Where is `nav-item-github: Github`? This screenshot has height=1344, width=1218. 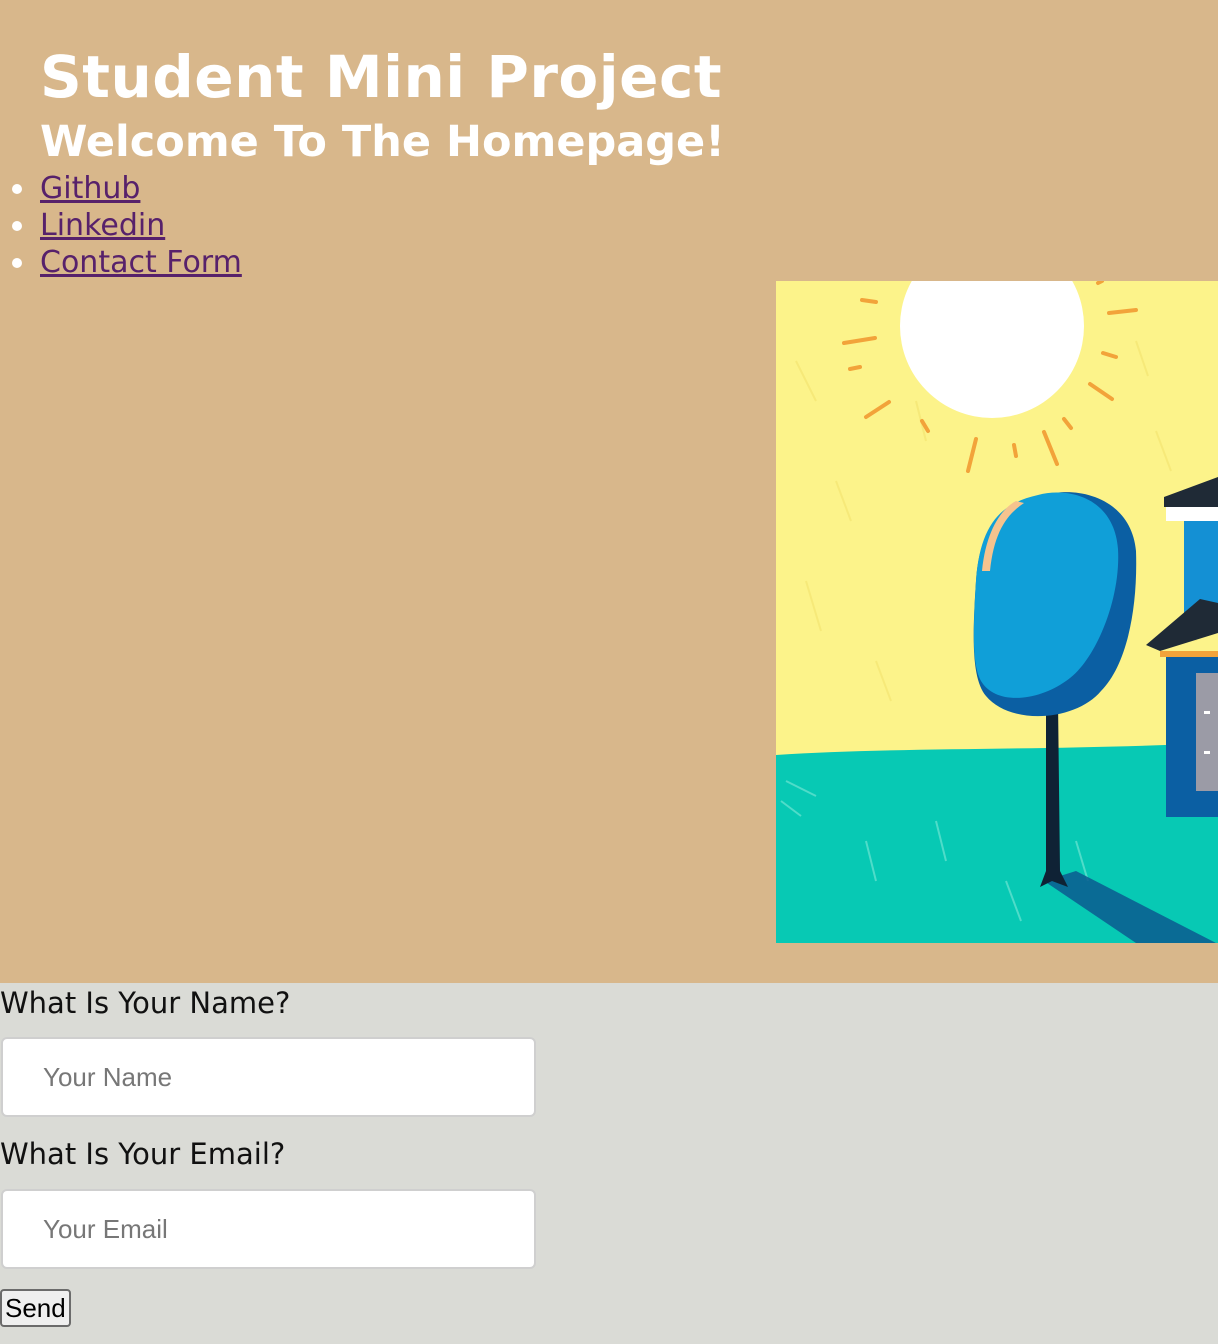
nav-item-github: Github is located at coordinates (121, 188).